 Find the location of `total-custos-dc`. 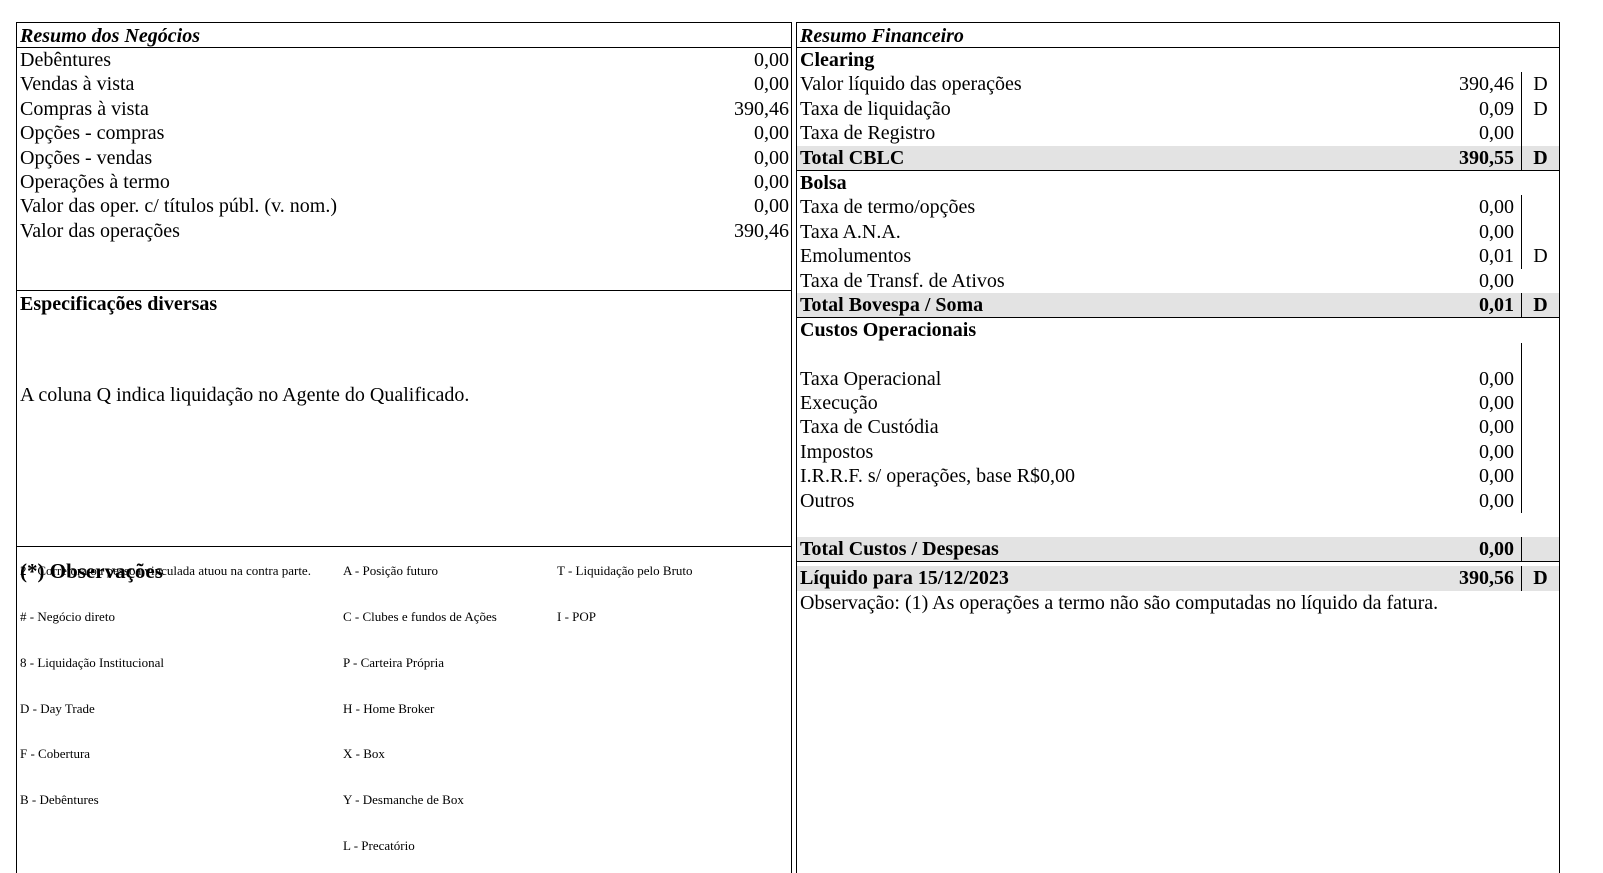

total-custos-dc is located at coordinates (1540, 549).